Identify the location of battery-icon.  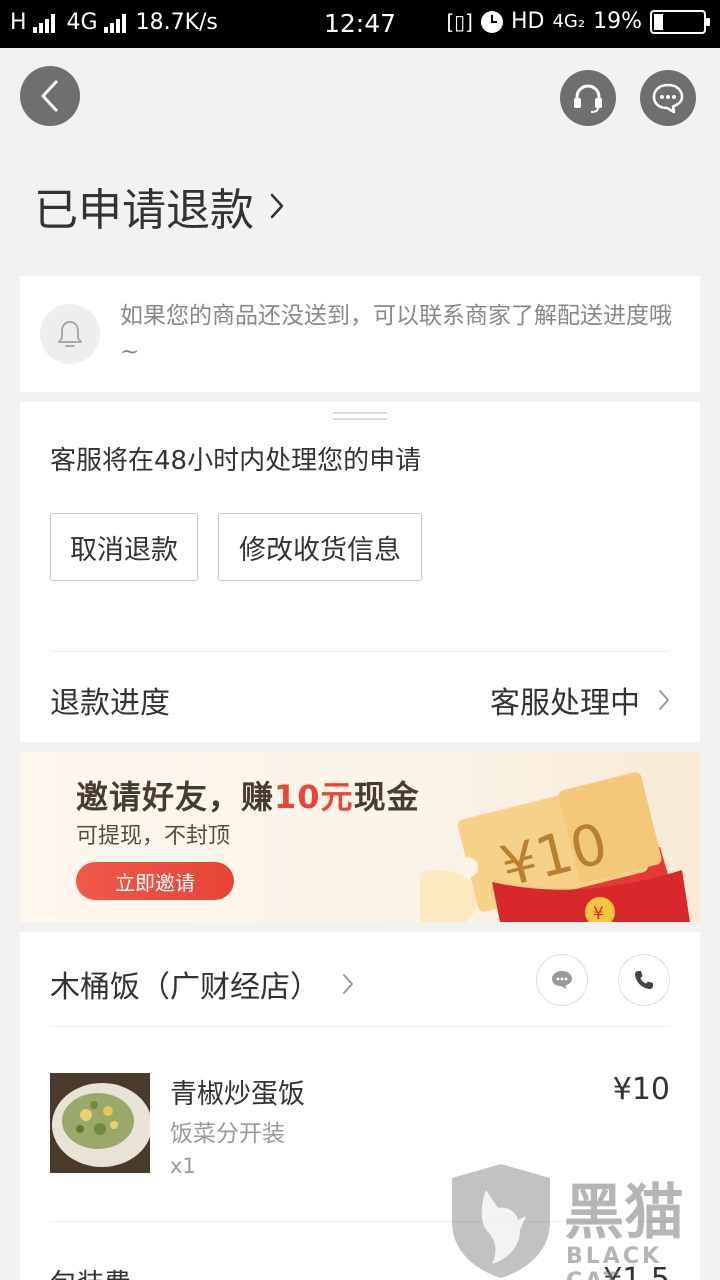
(680, 21).